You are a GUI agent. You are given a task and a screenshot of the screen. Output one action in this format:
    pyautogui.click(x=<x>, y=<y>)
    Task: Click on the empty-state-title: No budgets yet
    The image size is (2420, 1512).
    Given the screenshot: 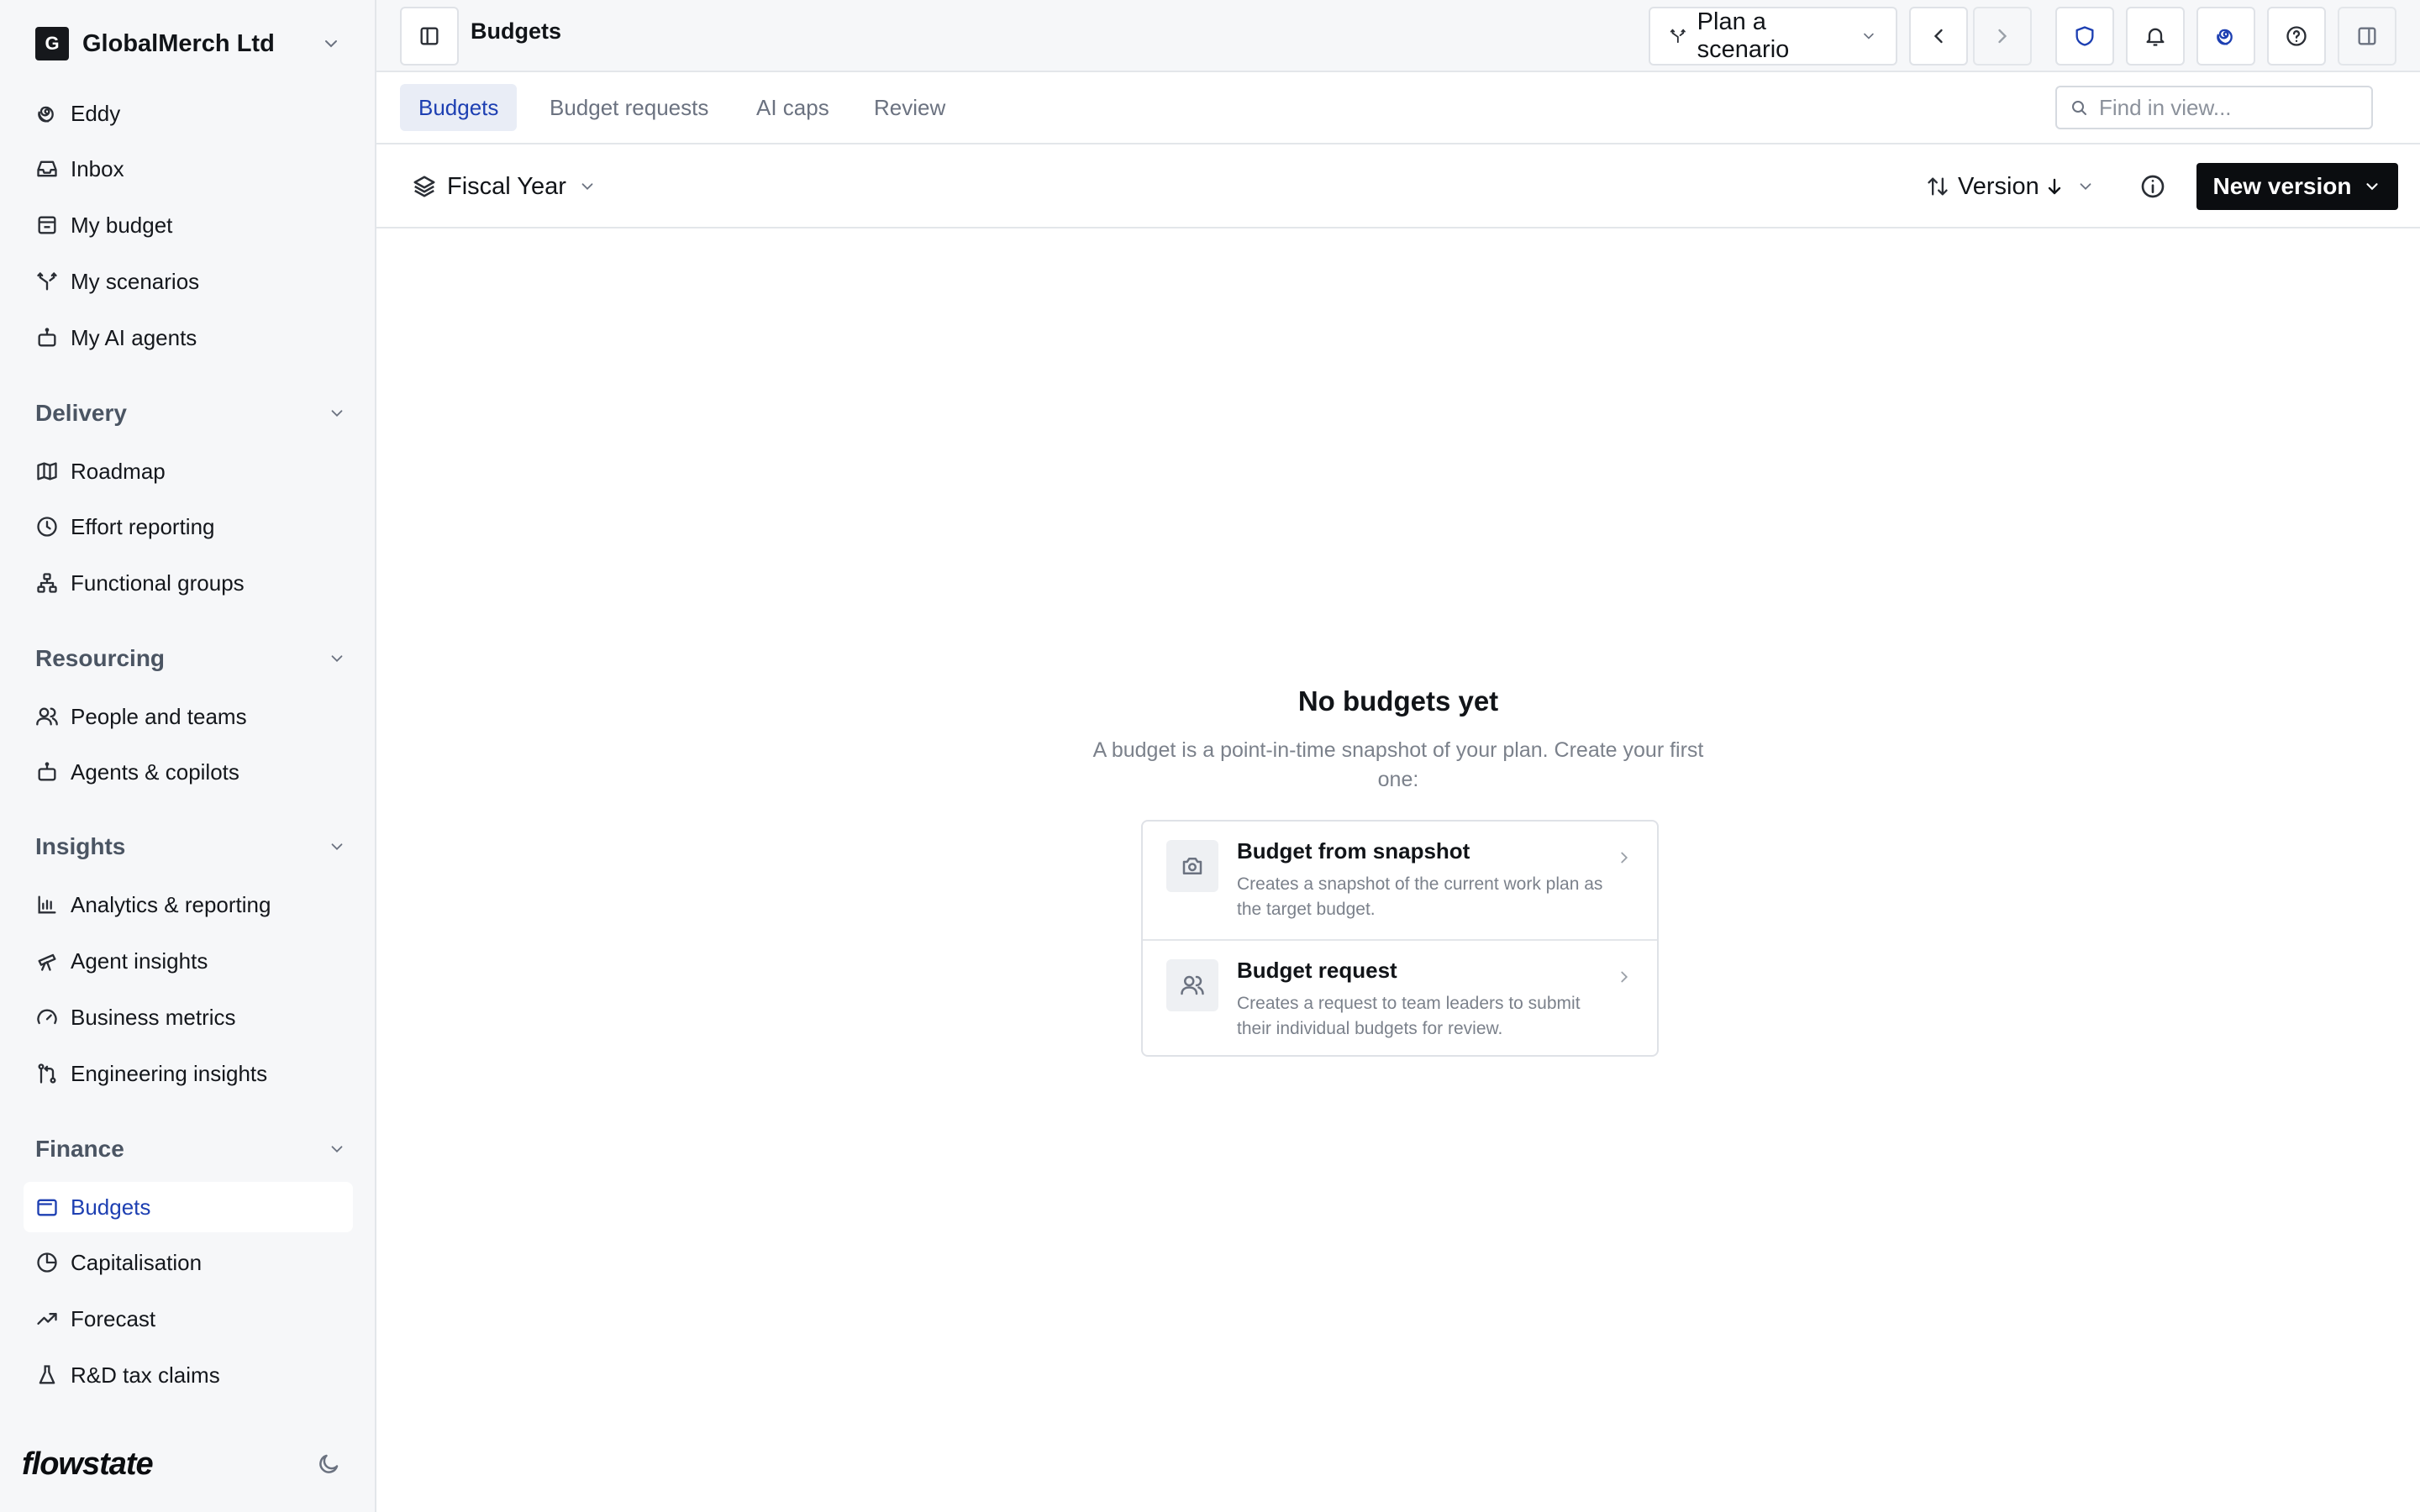 What is the action you would take?
    pyautogui.click(x=1398, y=701)
    